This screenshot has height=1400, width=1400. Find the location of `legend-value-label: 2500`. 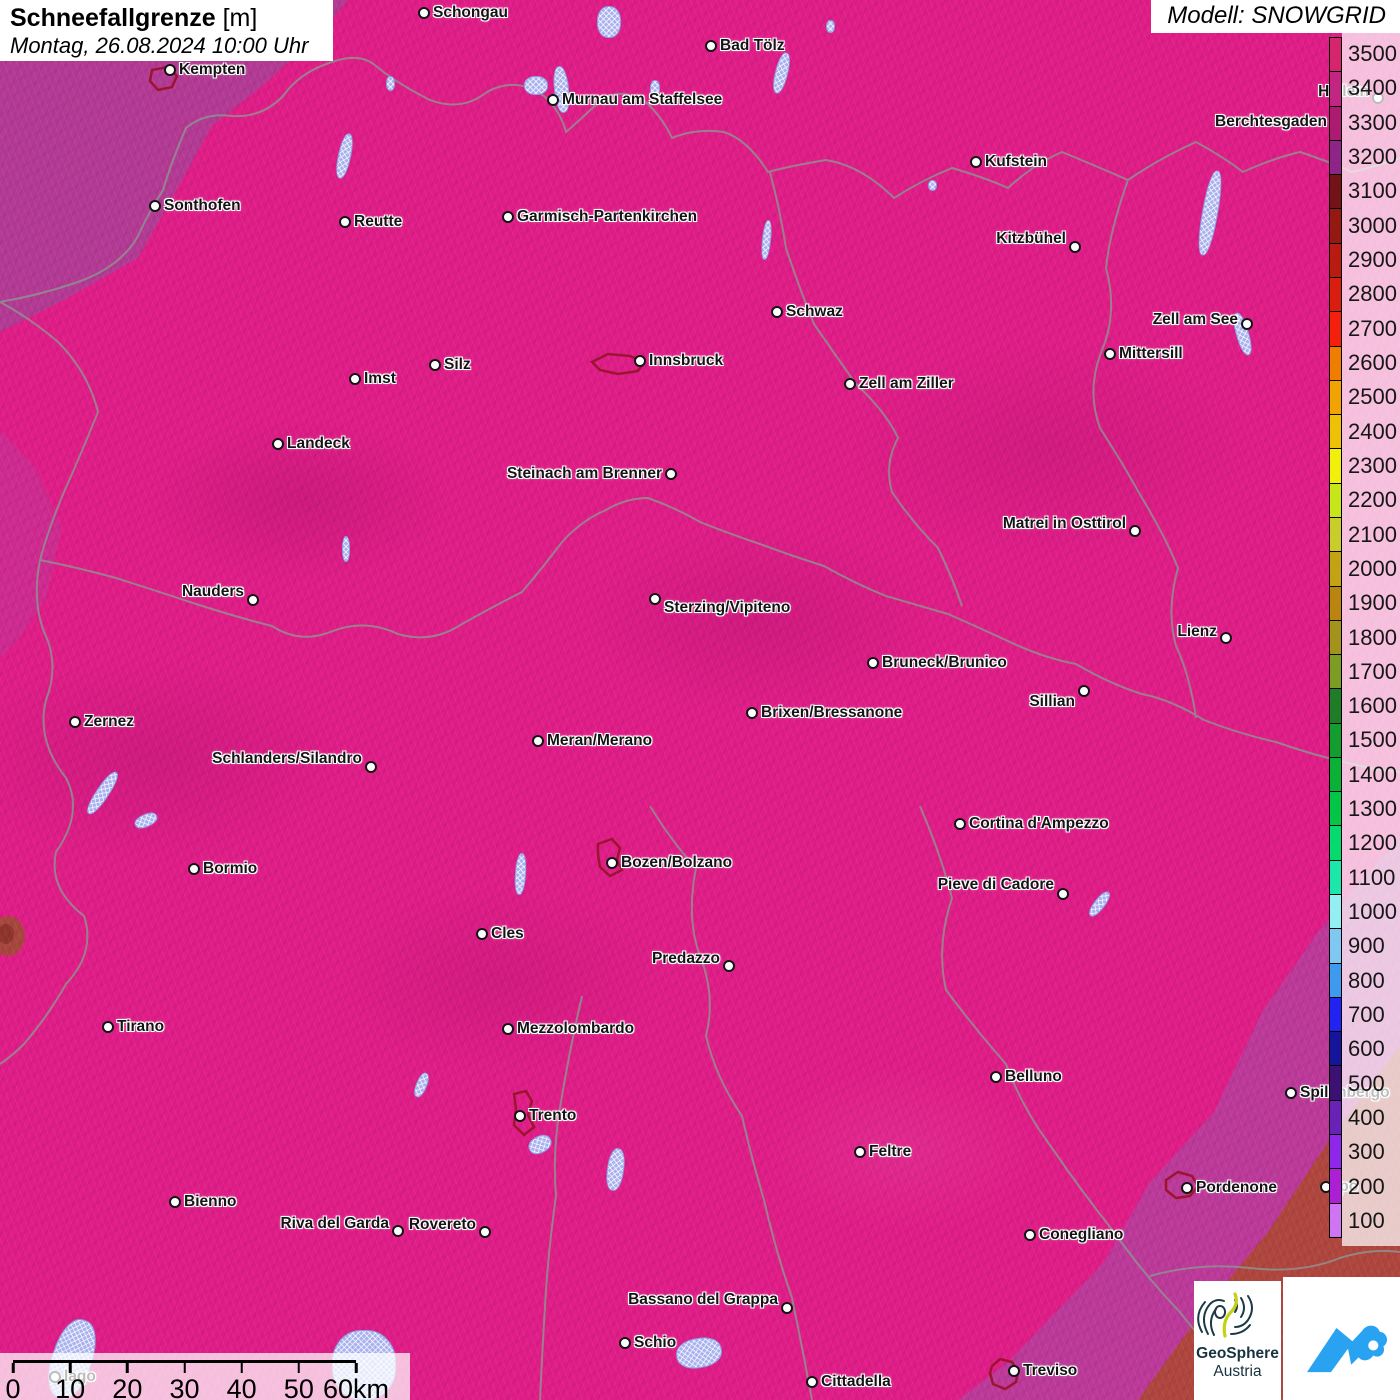

legend-value-label: 2500 is located at coordinates (1372, 397).